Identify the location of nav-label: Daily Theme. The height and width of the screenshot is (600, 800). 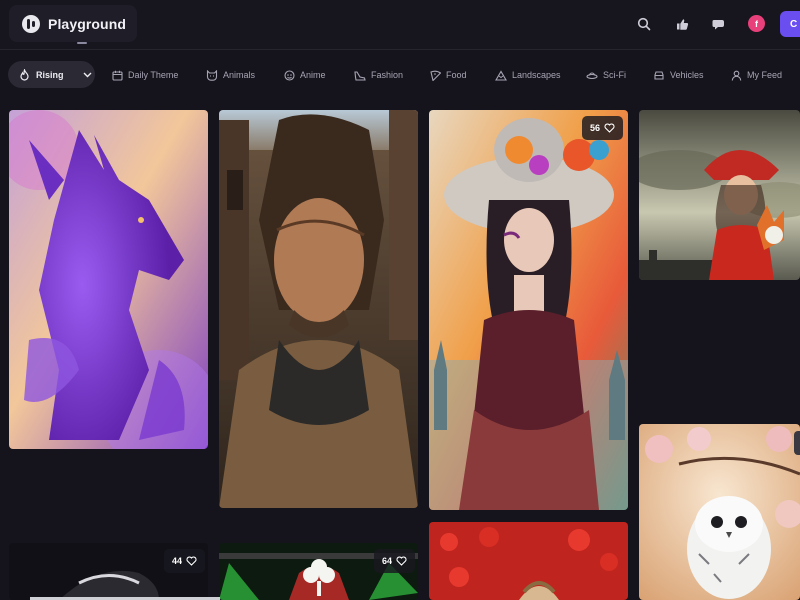
(153, 75).